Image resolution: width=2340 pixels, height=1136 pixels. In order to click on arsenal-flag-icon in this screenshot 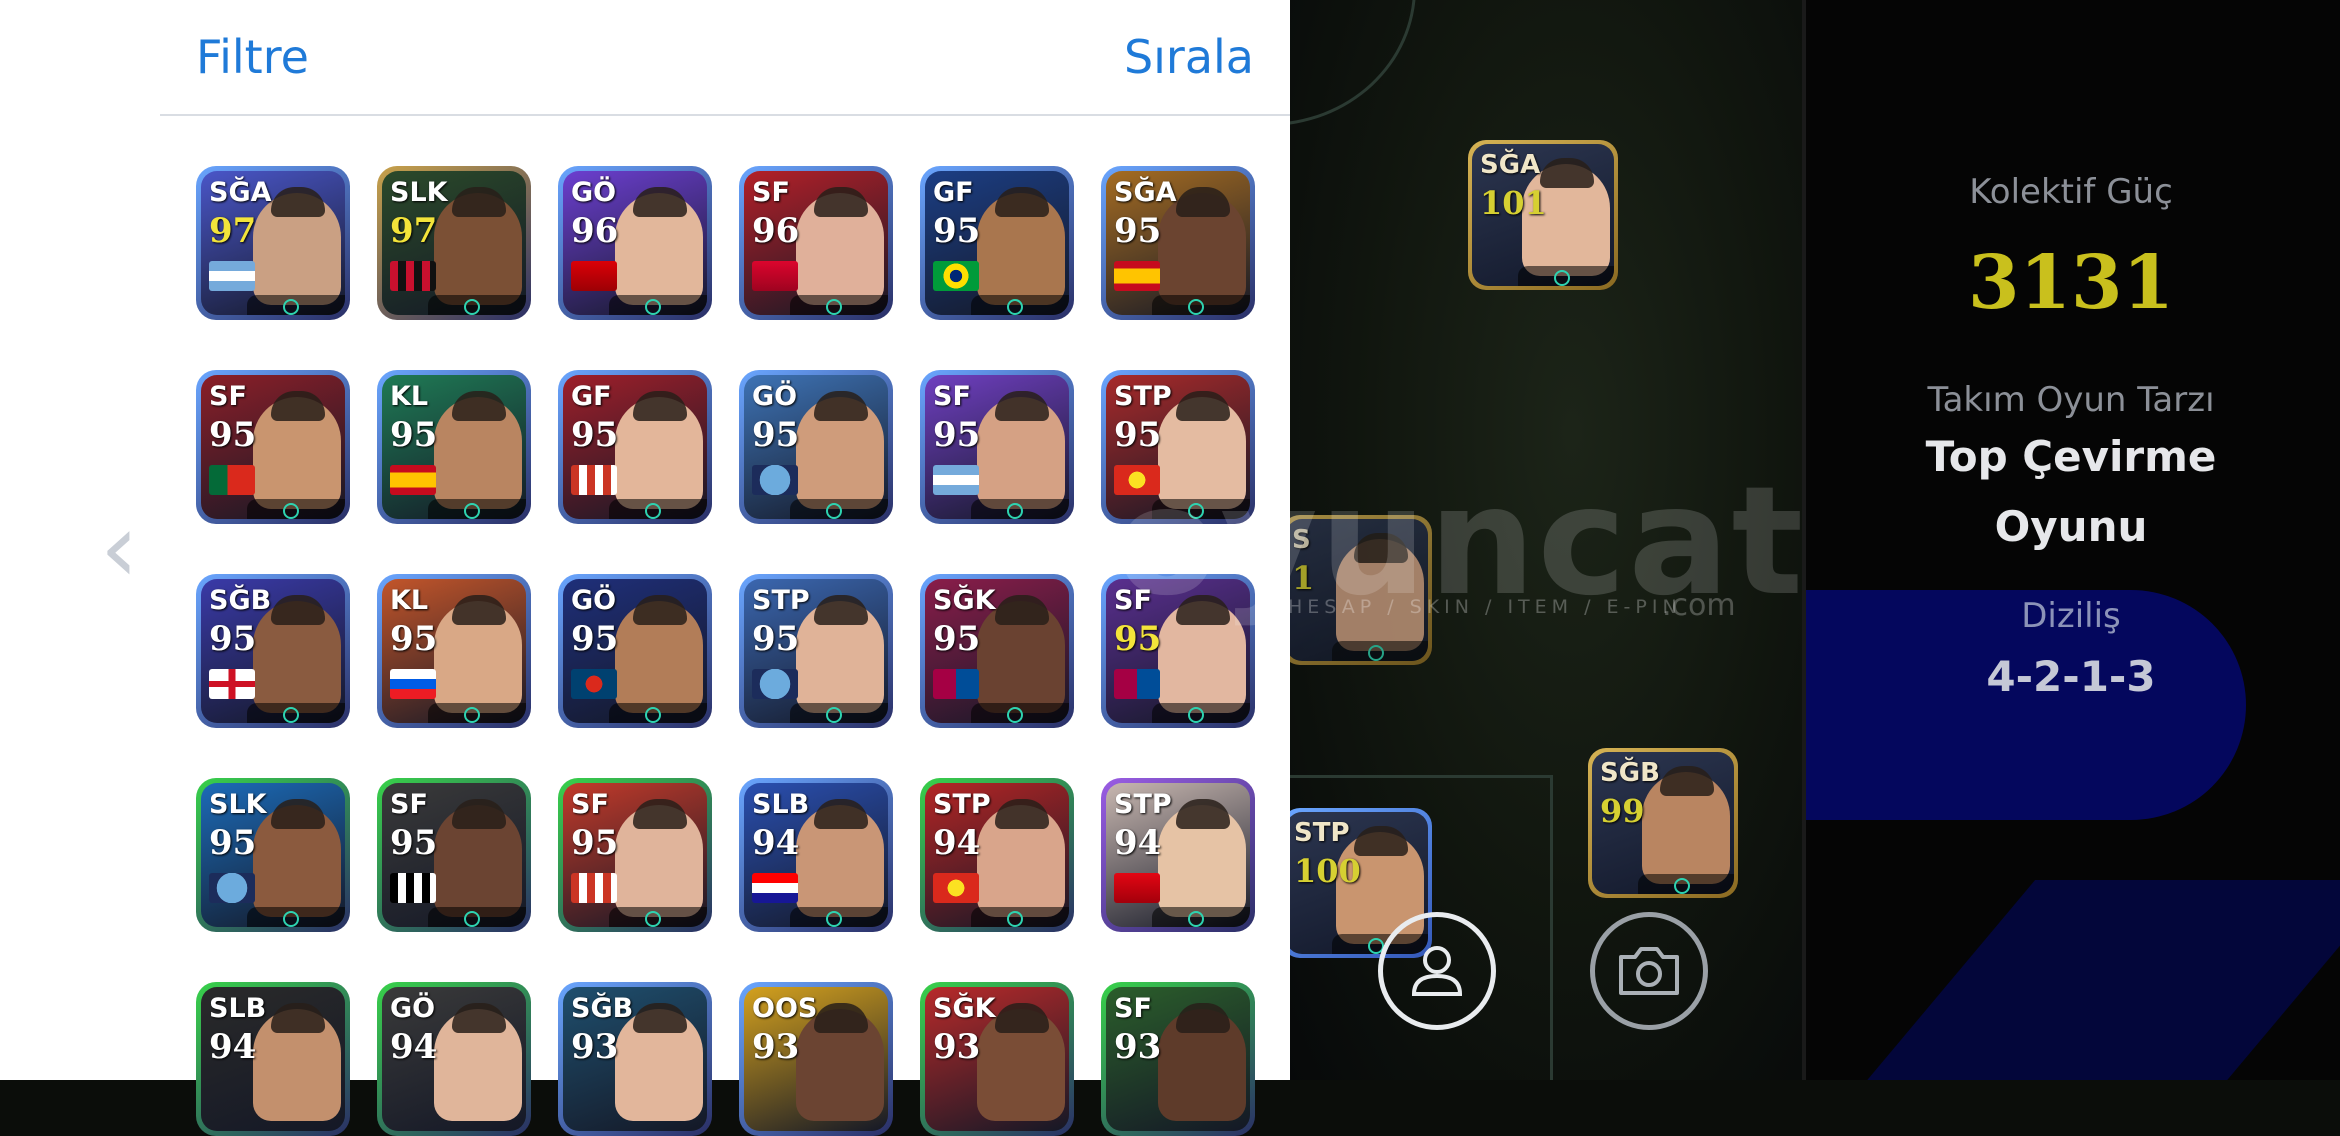, I will do `click(594, 276)`.